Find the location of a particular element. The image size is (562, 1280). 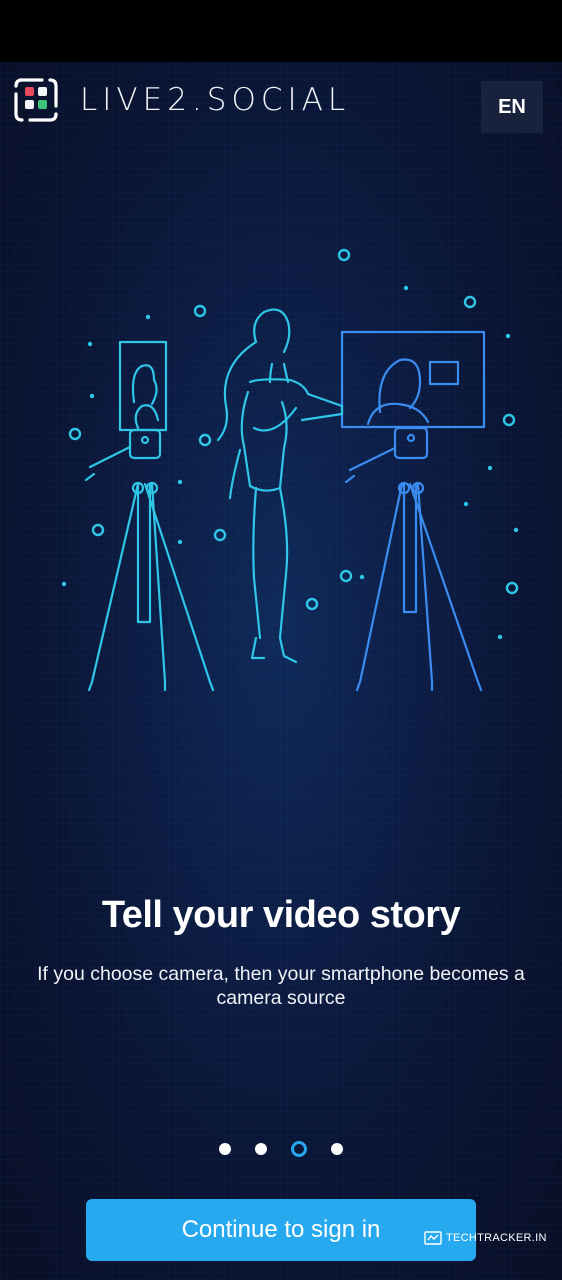

header: LIVE2.SOCIAL EN is located at coordinates (281, 103).